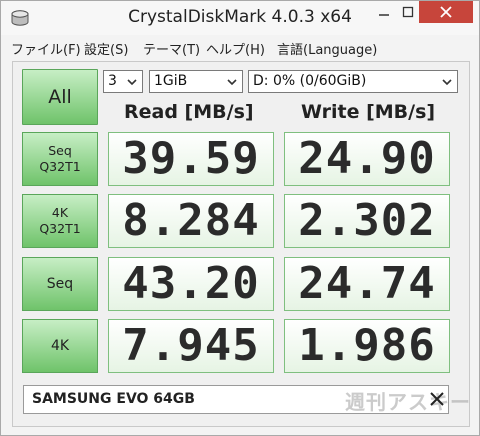 This screenshot has height=436, width=480. I want to click on seq-button: Seq, so click(60, 284).